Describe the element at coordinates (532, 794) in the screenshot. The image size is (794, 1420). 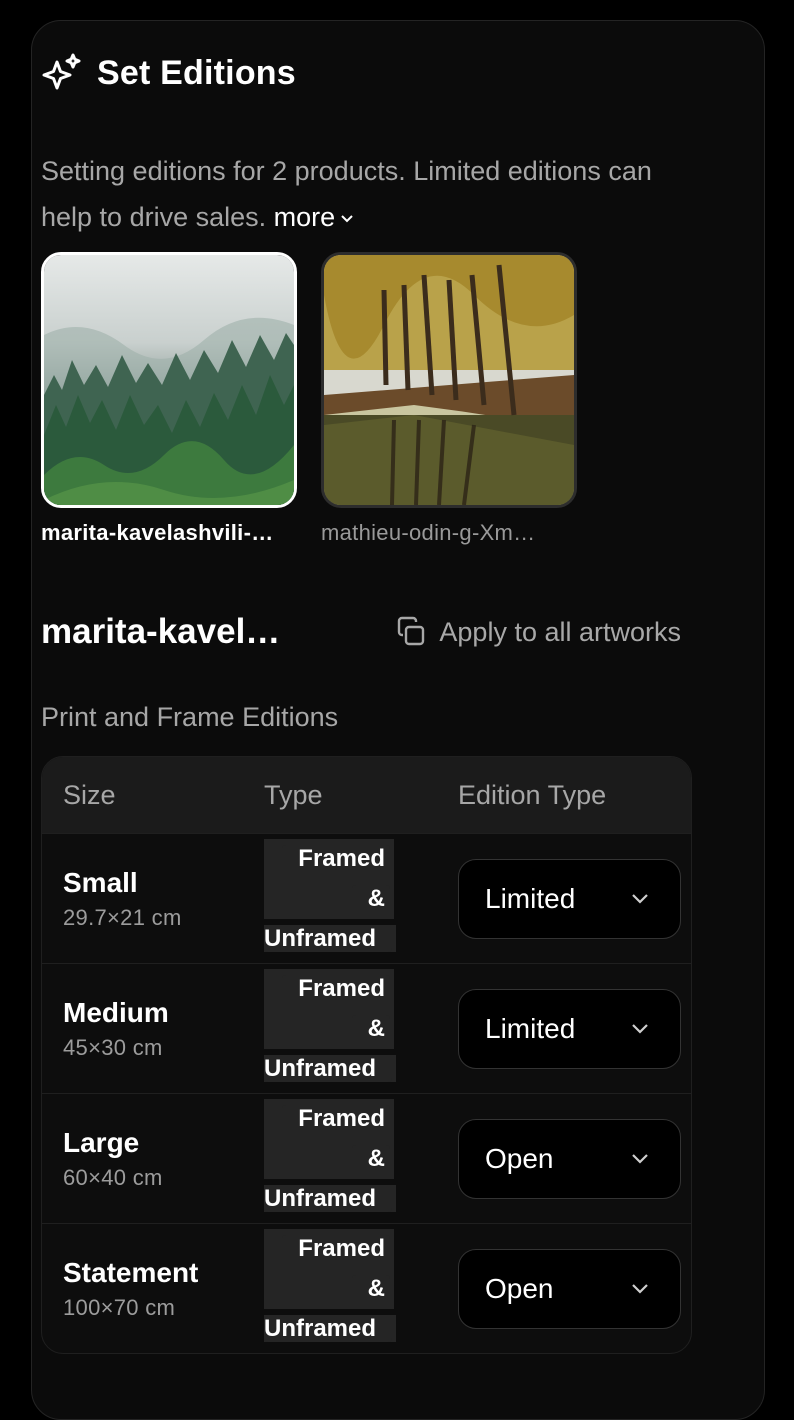
I see `column-header-edition: Edition Type` at that location.